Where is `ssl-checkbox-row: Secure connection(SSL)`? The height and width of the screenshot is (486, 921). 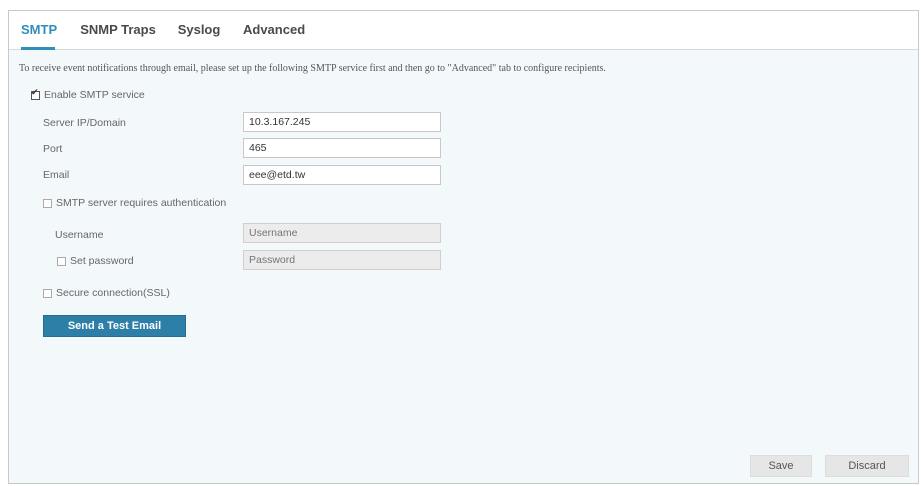
ssl-checkbox-row: Secure connection(SSL) is located at coordinates (106, 293).